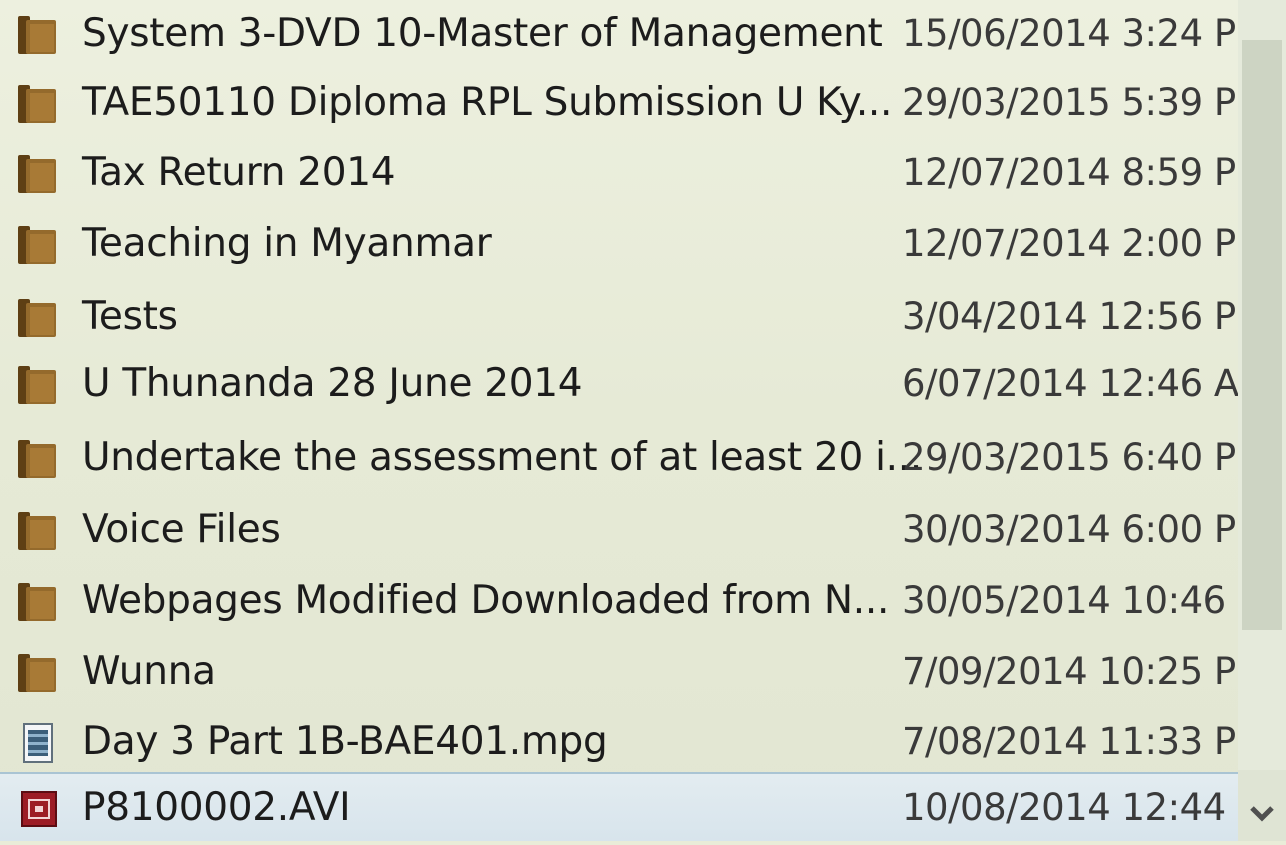 Image resolution: width=1286 pixels, height=845 pixels. Describe the element at coordinates (1262, 825) in the screenshot. I see `chevron-down-icon` at that location.